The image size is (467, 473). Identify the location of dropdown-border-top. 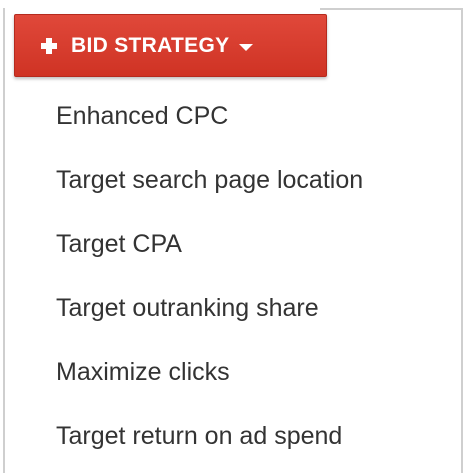
(391, 9).